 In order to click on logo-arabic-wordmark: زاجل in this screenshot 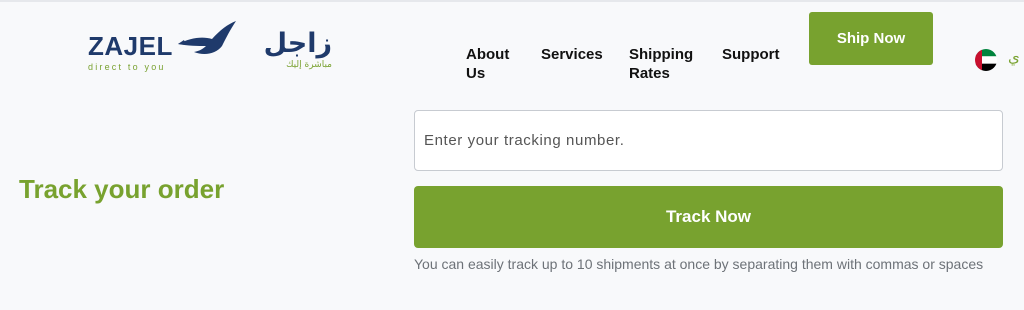, I will do `click(297, 43)`.